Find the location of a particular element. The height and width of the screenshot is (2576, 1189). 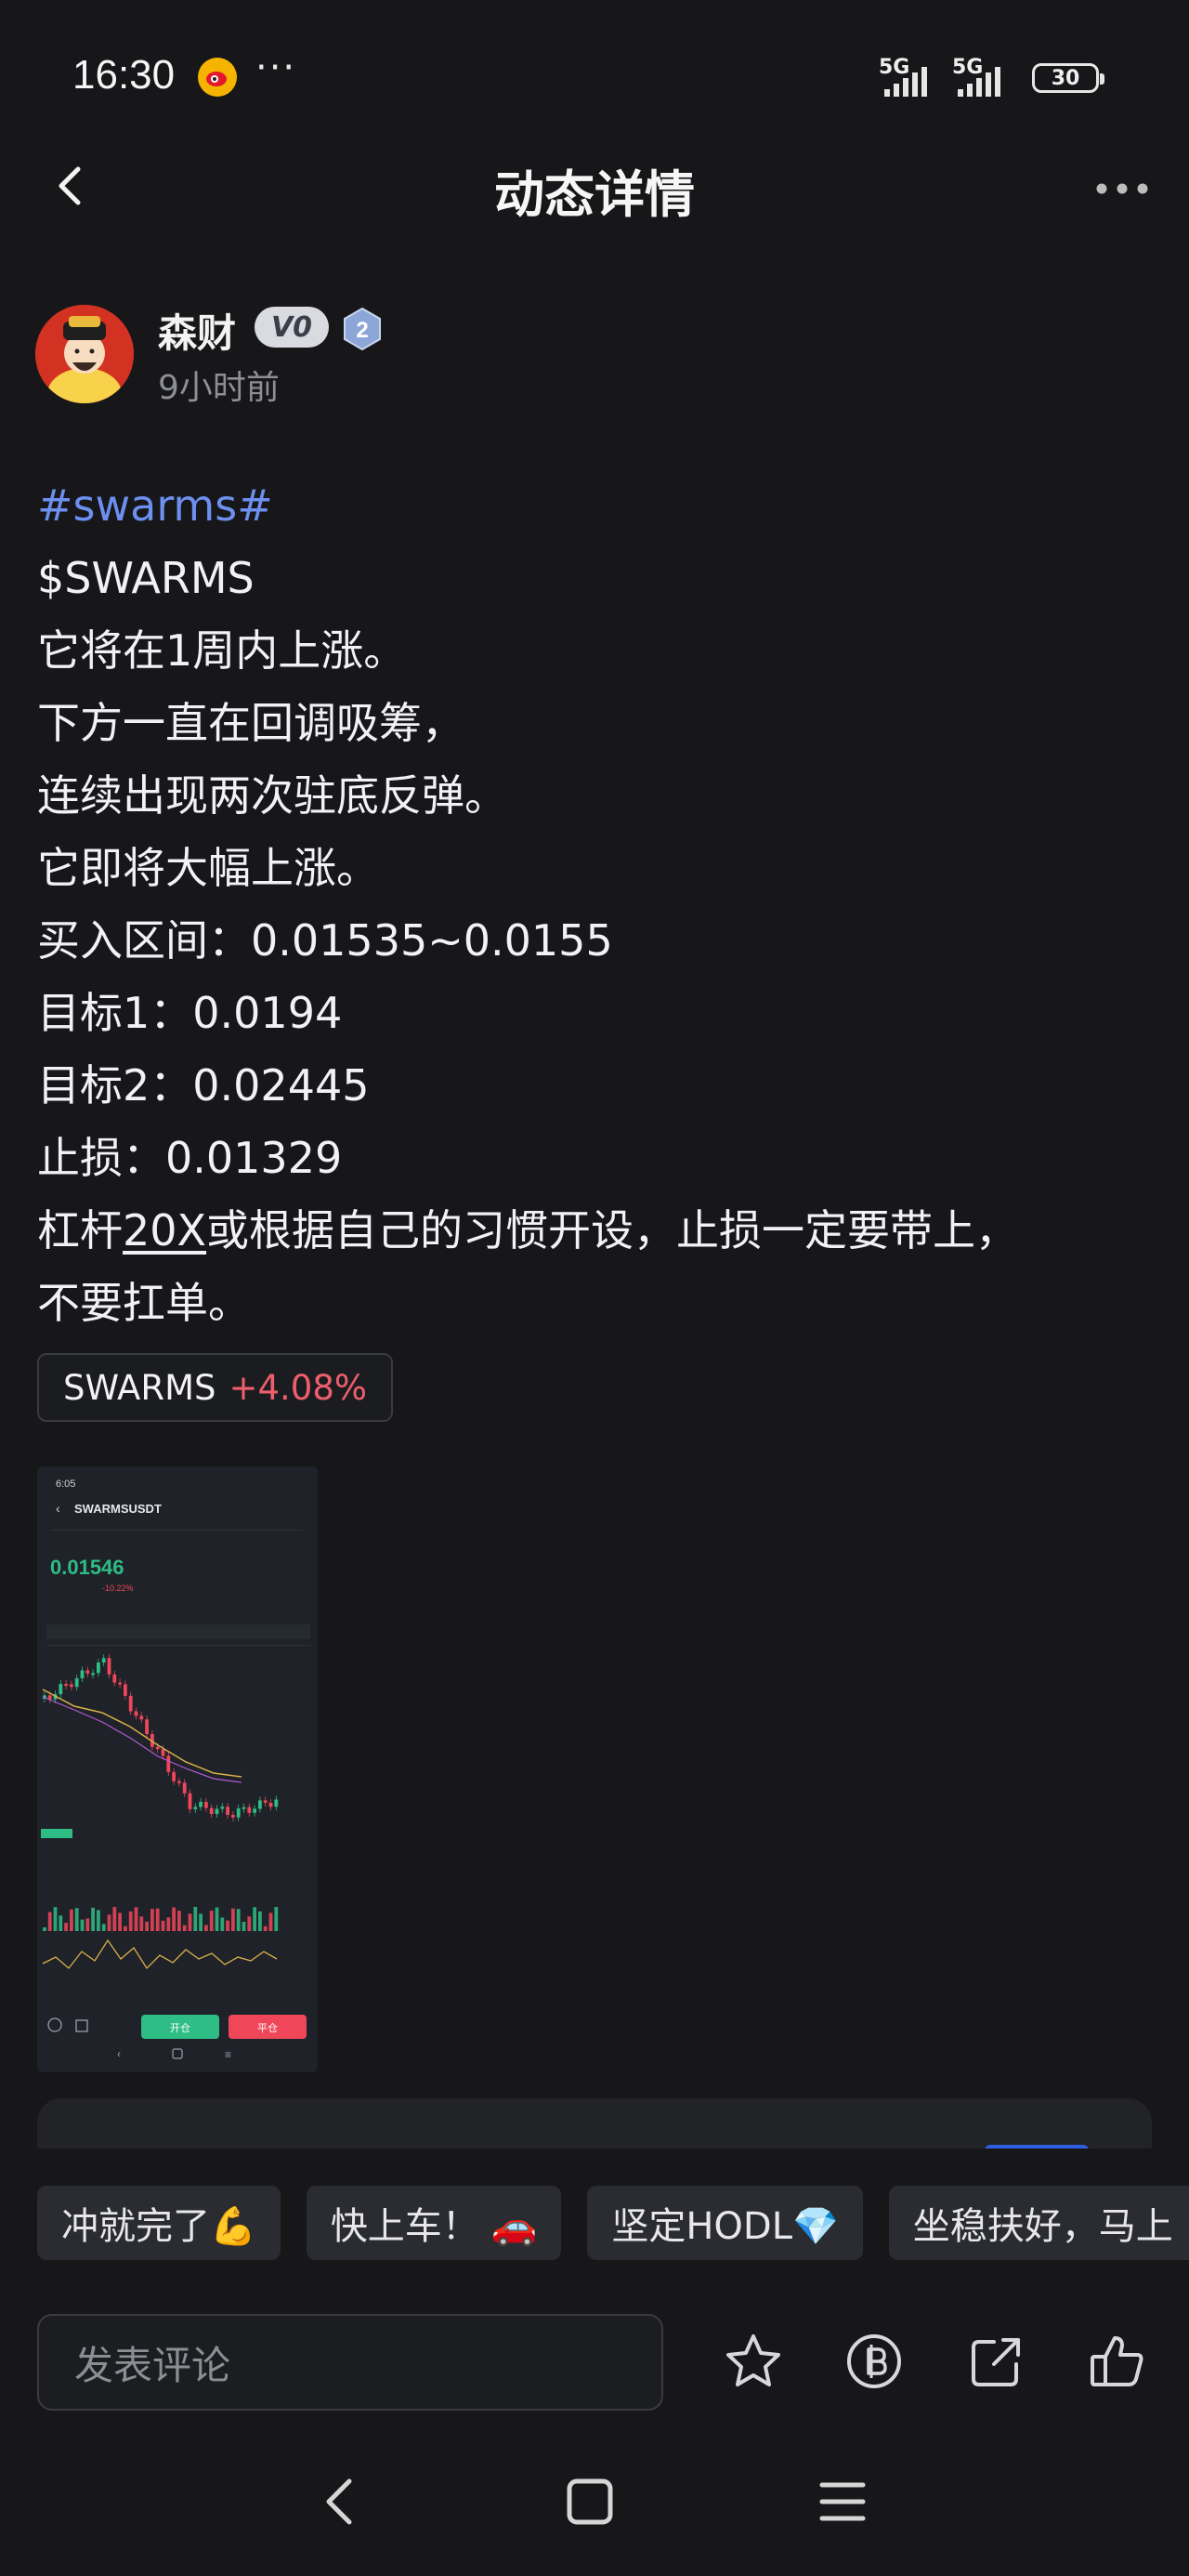

avatar is located at coordinates (84, 354).